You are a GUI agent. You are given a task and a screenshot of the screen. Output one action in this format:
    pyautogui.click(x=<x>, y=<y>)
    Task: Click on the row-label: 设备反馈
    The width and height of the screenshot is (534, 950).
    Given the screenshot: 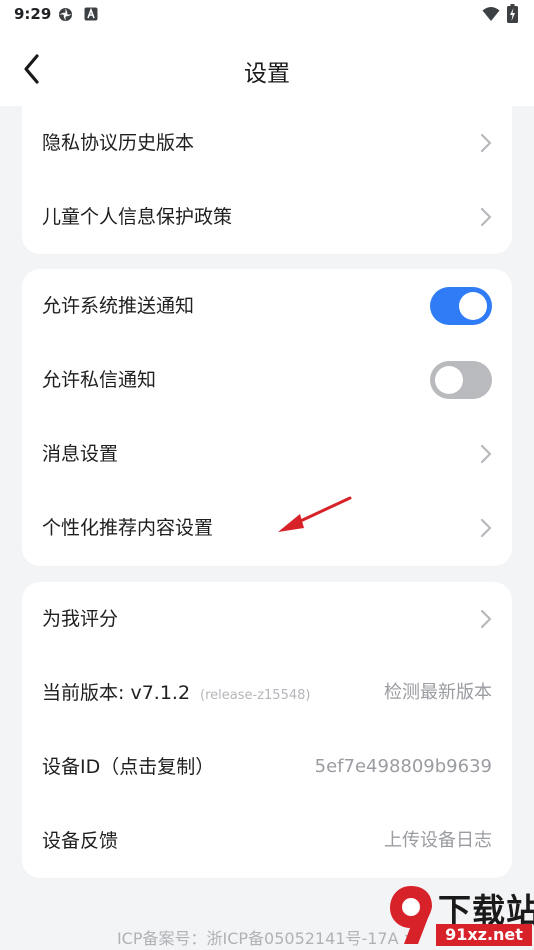 What is the action you would take?
    pyautogui.click(x=80, y=841)
    